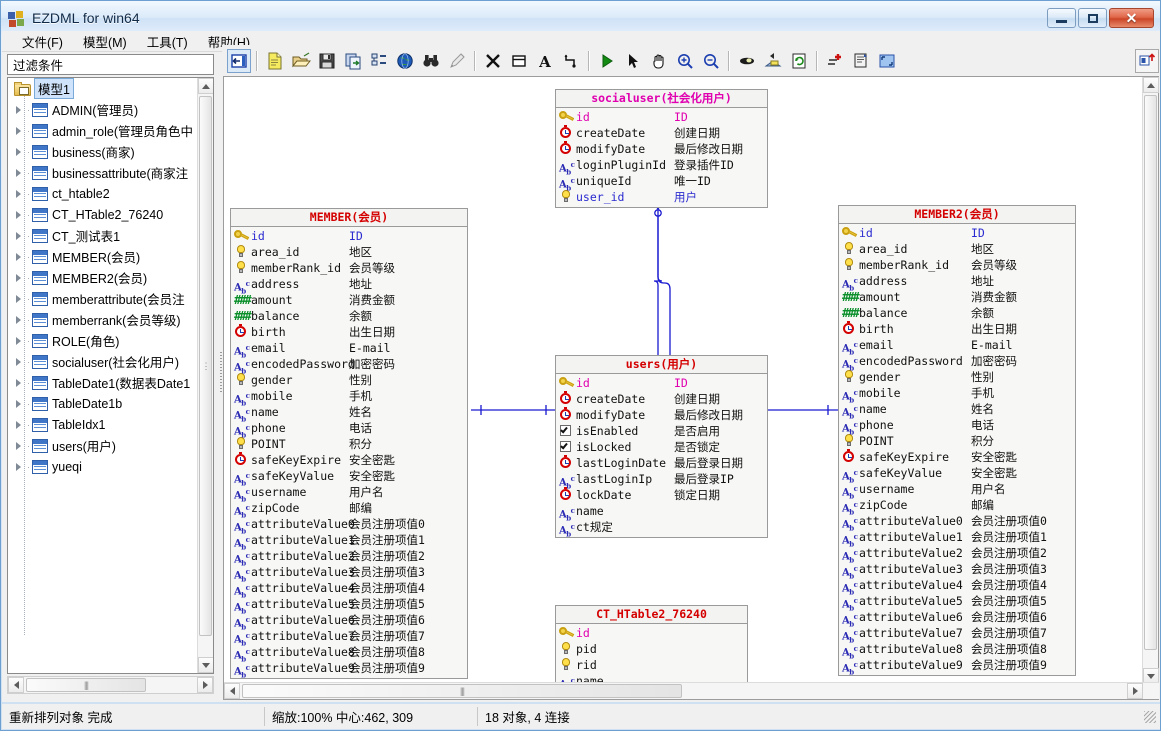 The width and height of the screenshot is (1161, 731). Describe the element at coordinates (110, 64) in the screenshot. I see `filter-input: 过滤条件` at that location.